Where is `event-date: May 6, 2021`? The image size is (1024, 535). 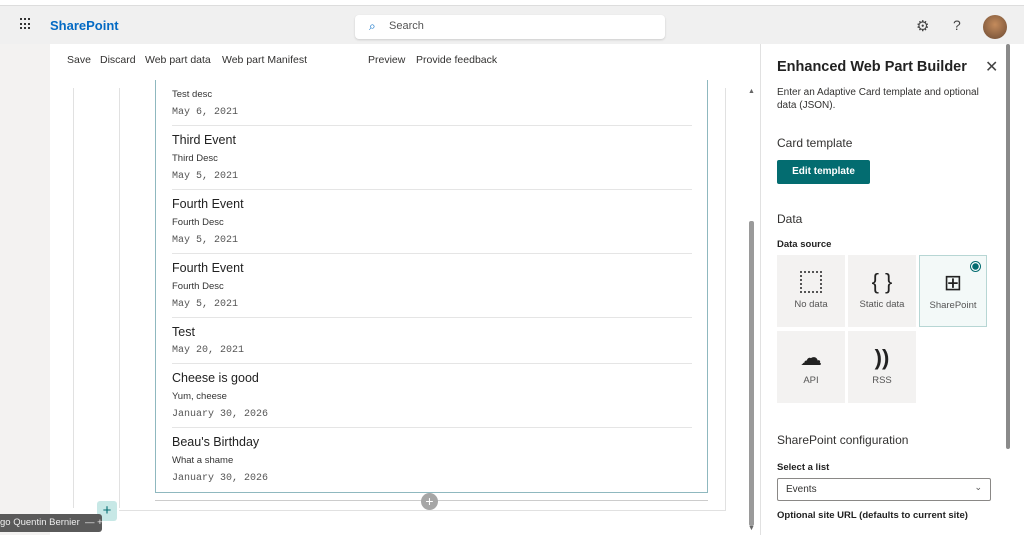 event-date: May 6, 2021 is located at coordinates (205, 112).